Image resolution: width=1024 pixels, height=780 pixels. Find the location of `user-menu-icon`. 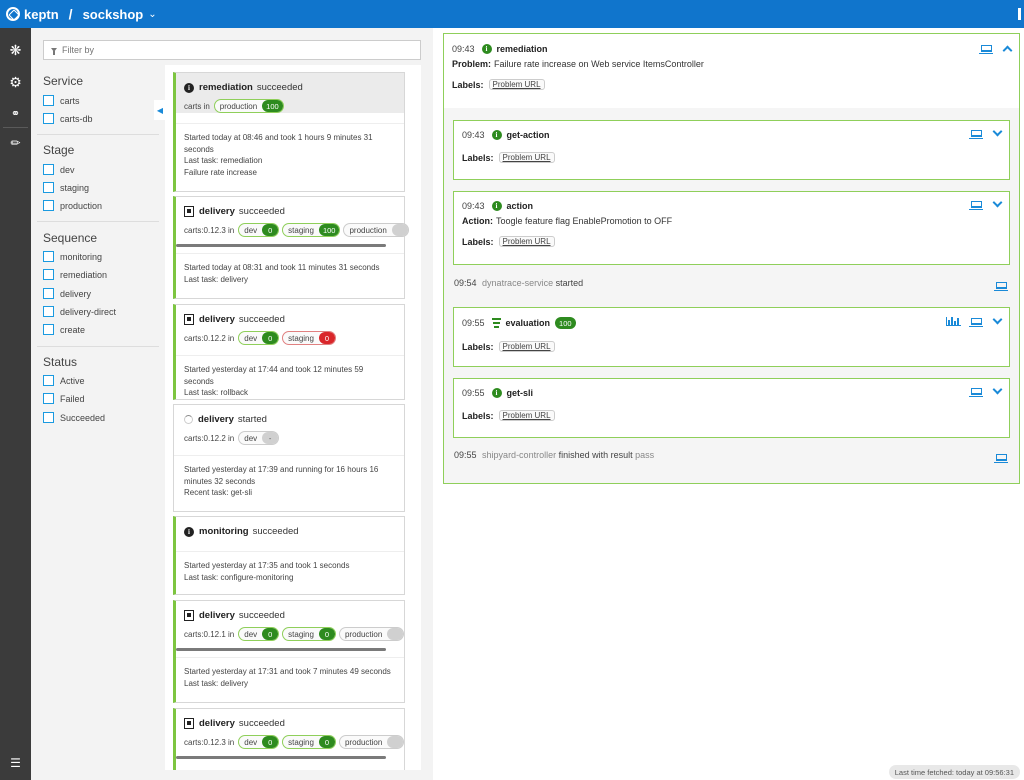

user-menu-icon is located at coordinates (1020, 14).